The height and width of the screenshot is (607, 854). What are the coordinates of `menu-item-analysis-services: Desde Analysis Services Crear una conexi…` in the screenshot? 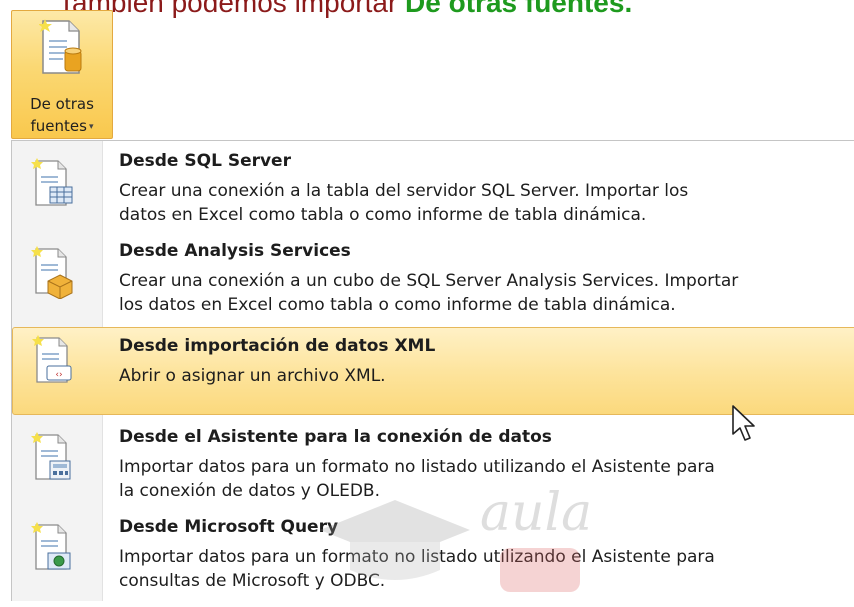 It's located at (433, 285).